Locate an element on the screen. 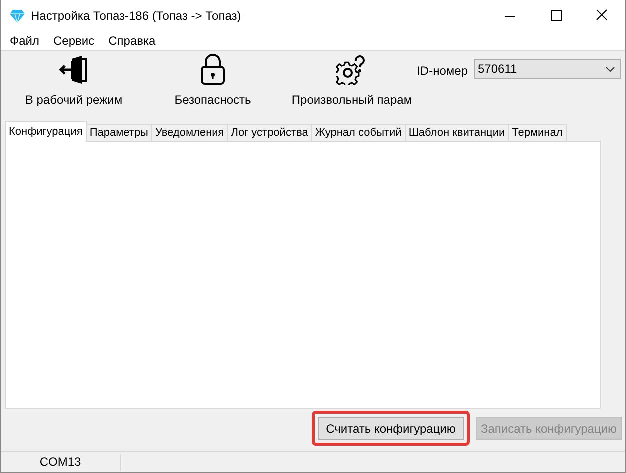 Image resolution: width=626 pixels, height=473 pixels. menu-item: Сервис is located at coordinates (74, 41).